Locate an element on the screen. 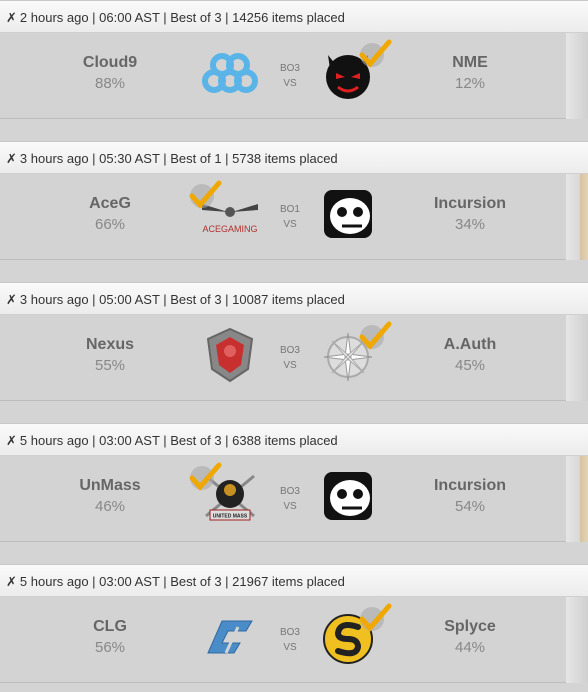  team-name: CLG is located at coordinates (110, 626).